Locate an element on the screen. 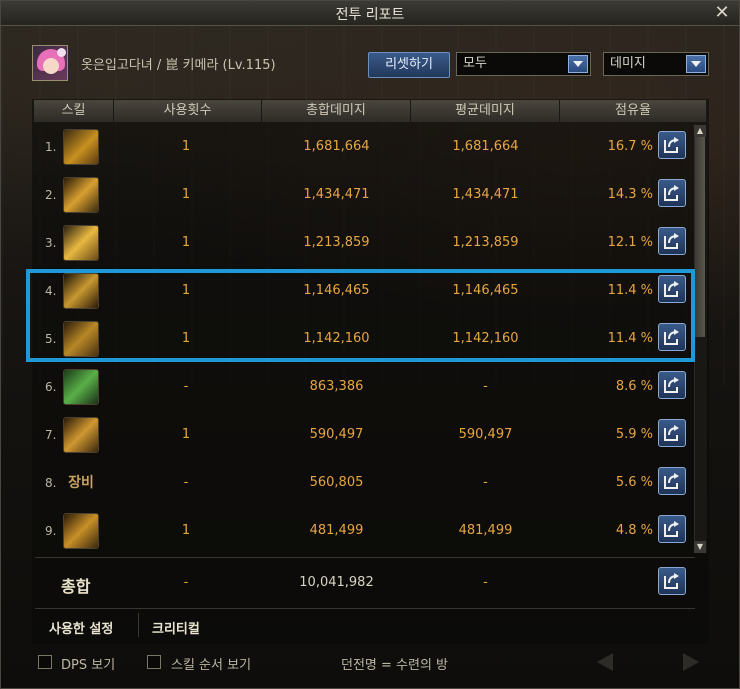 This screenshot has width=740, height=689. row-share: 4.8 % is located at coordinates (634, 530).